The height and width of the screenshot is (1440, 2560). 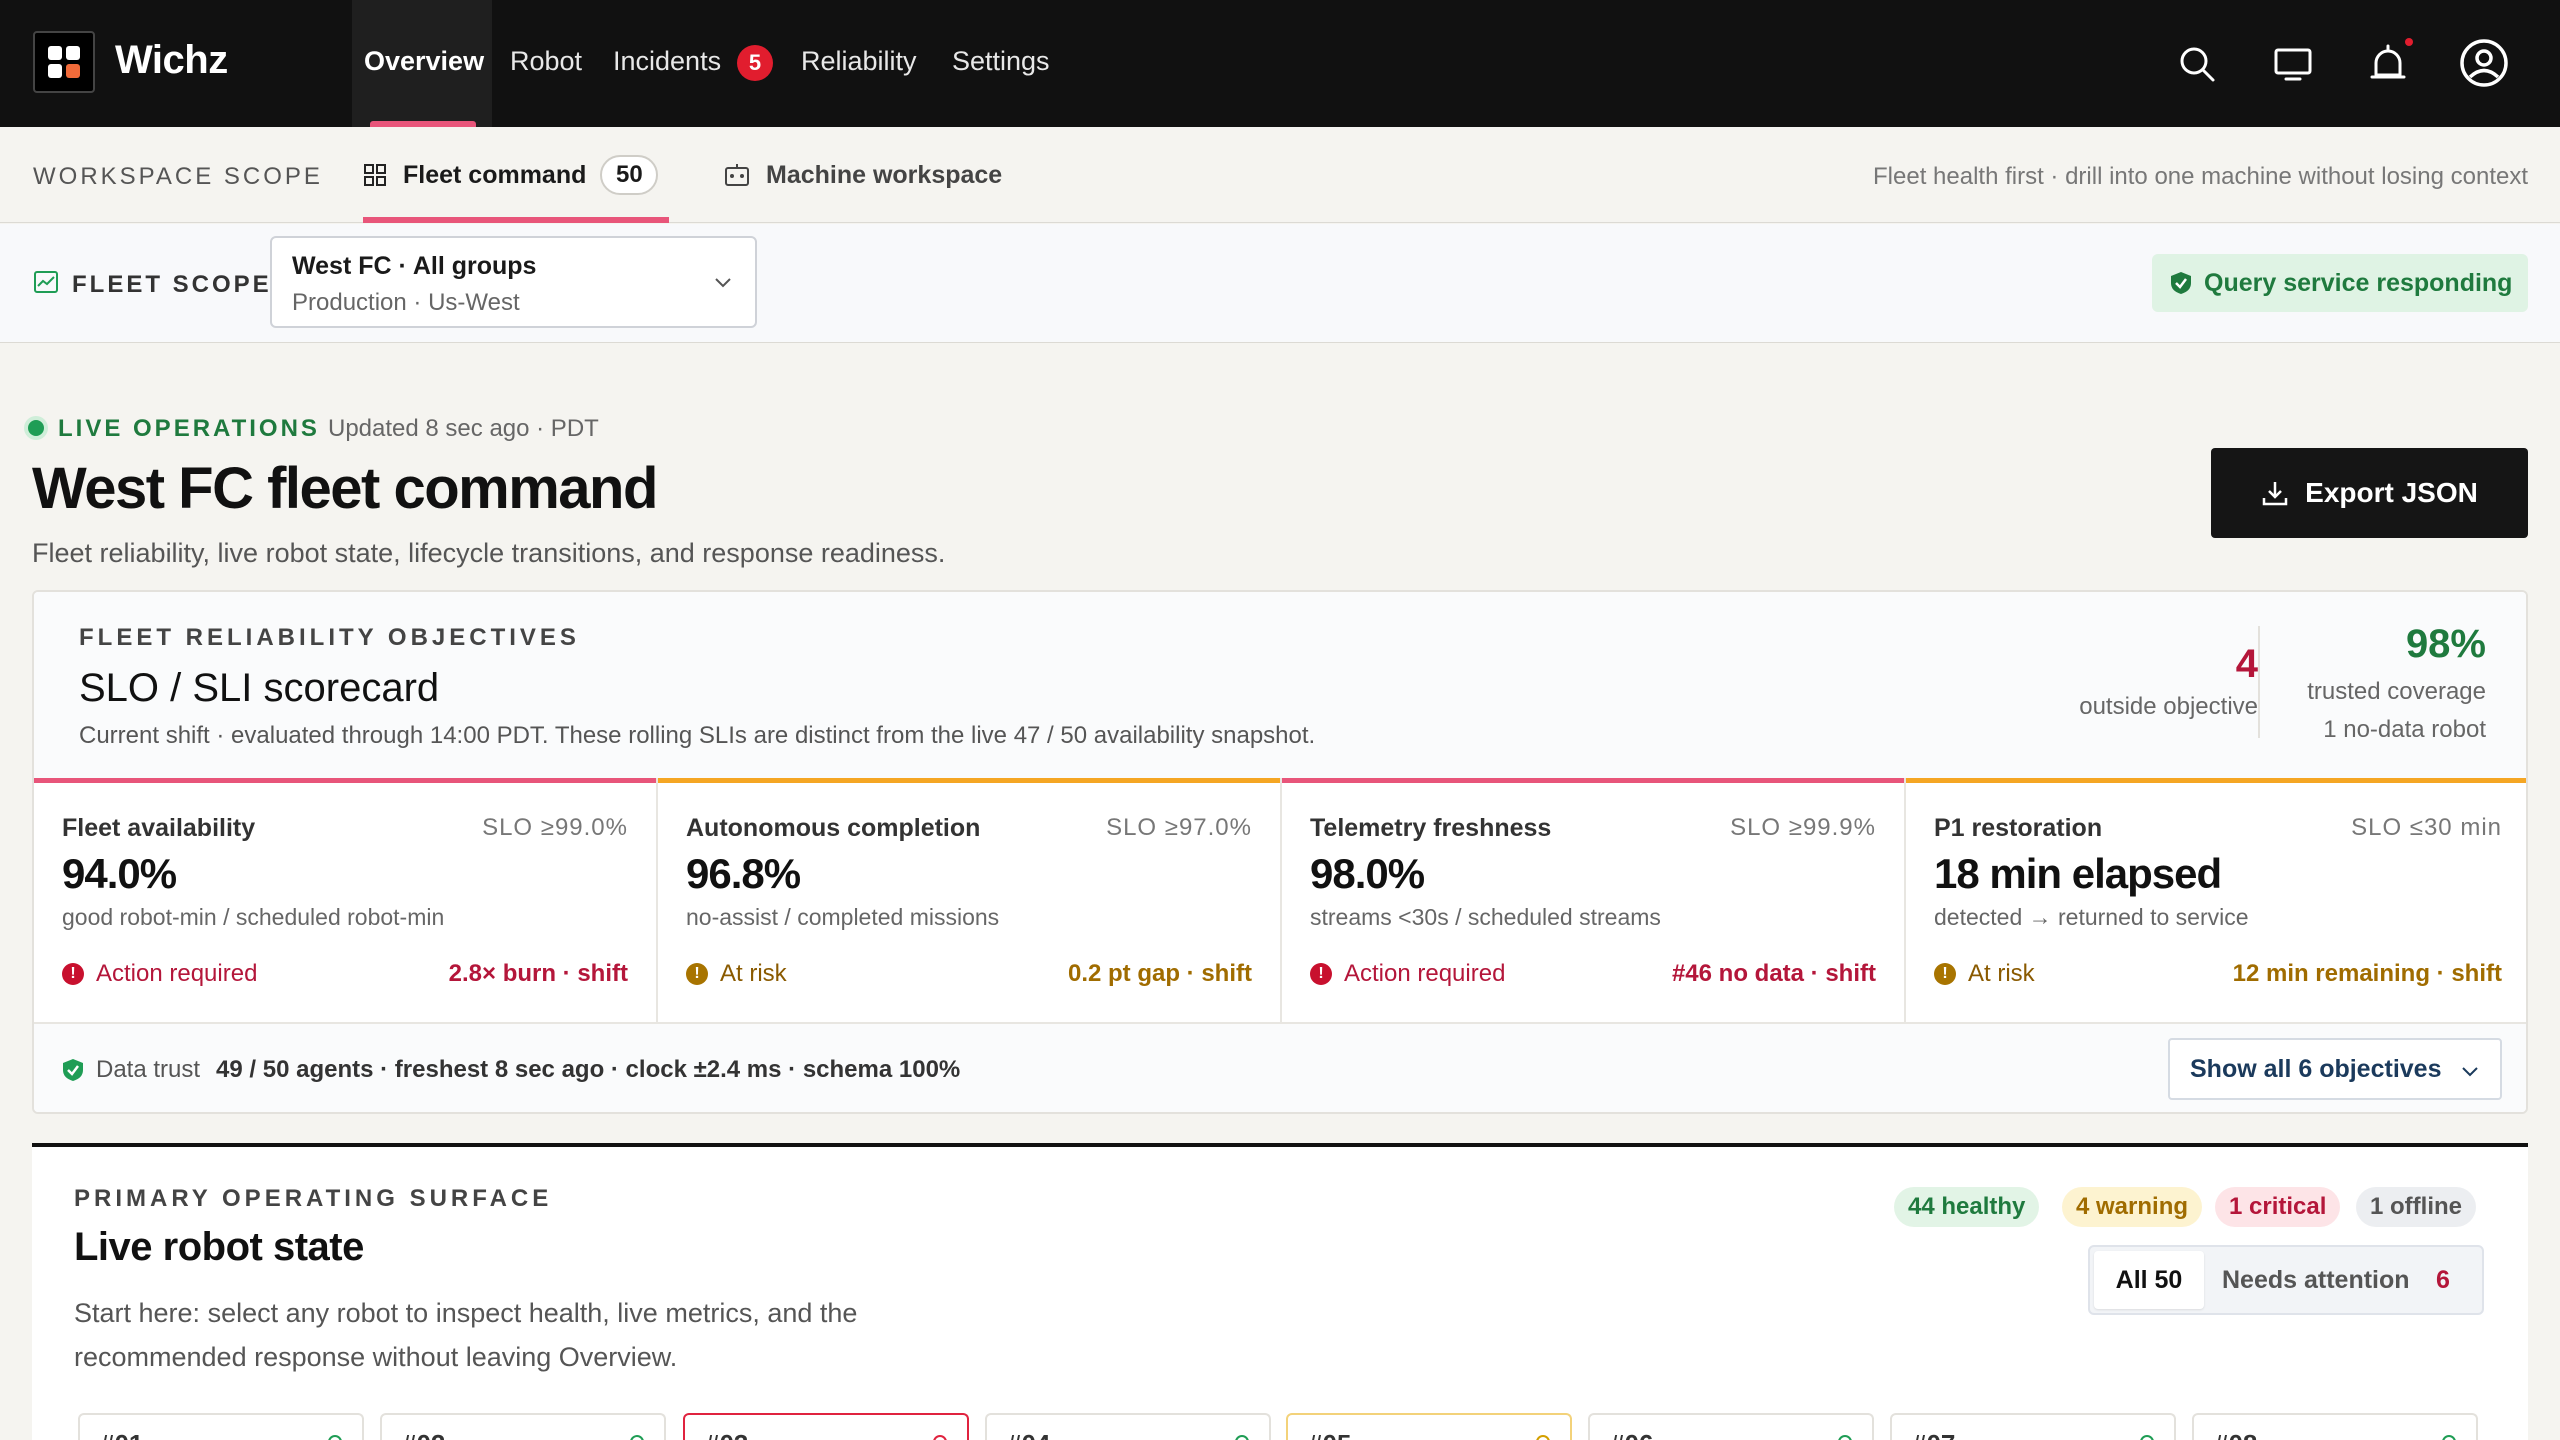 I want to click on robot-id: #01, so click(x=121, y=1434).